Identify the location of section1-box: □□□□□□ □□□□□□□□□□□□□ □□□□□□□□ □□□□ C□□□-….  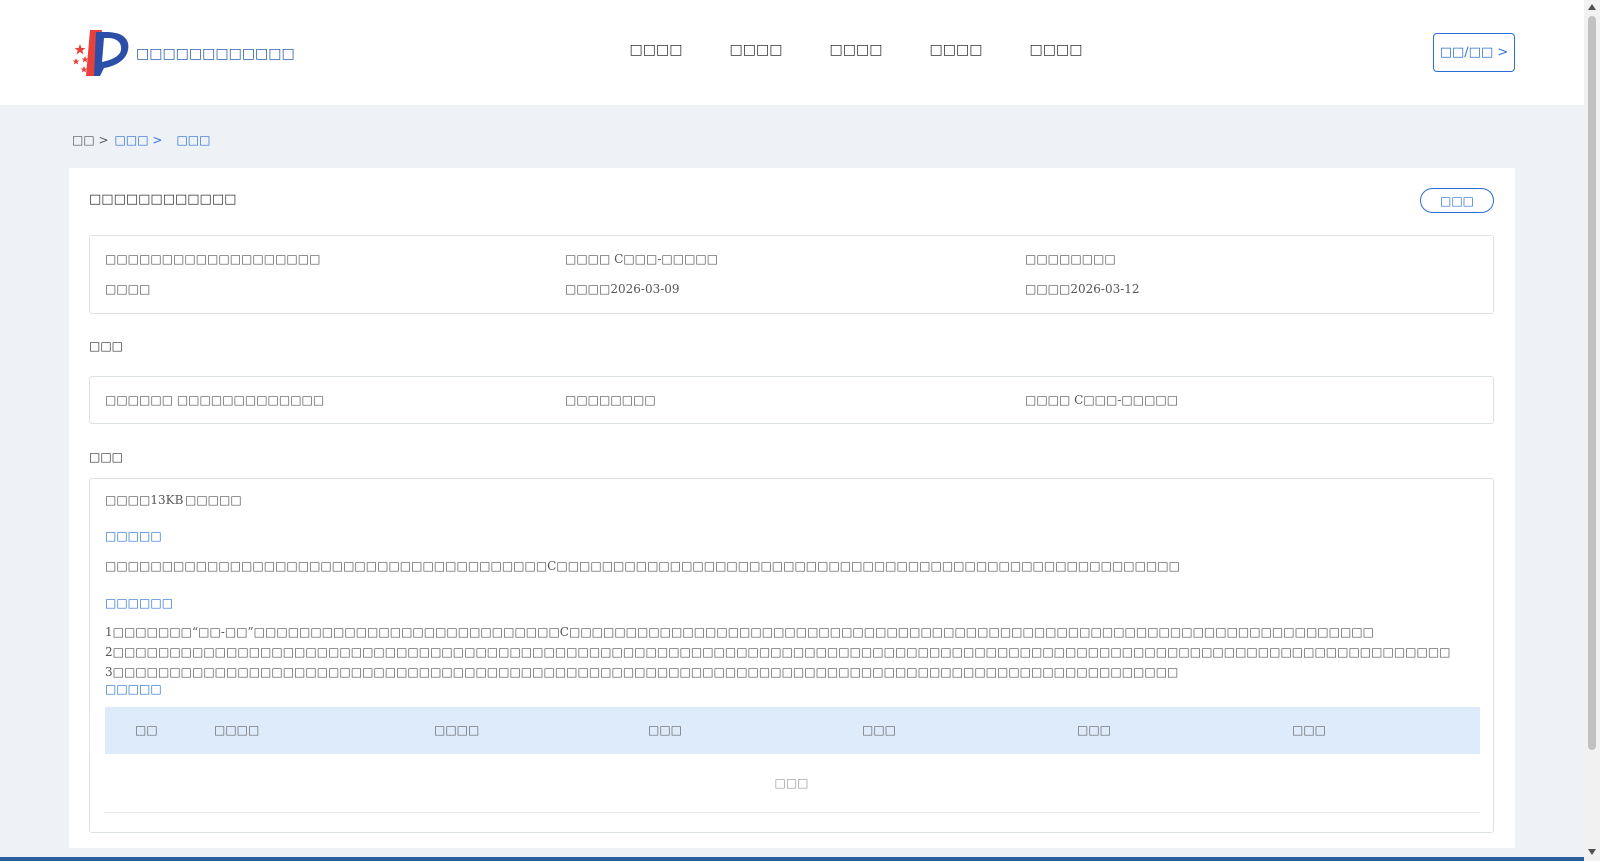
(791, 400).